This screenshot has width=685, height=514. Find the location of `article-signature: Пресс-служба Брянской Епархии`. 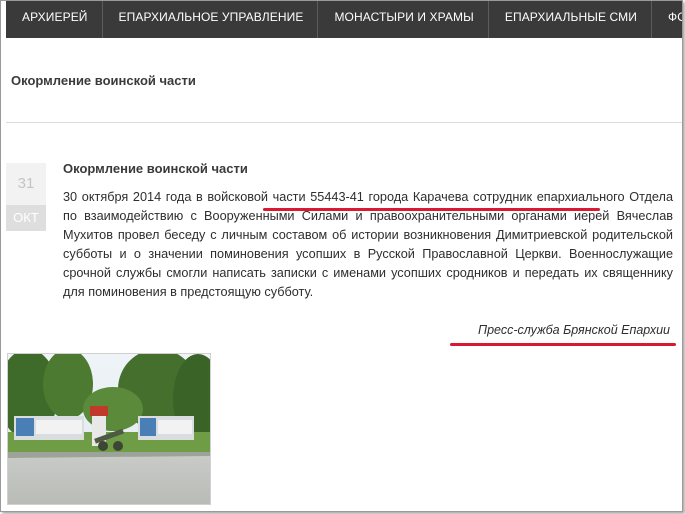

article-signature: Пресс-служба Брянской Епархии is located at coordinates (574, 330).